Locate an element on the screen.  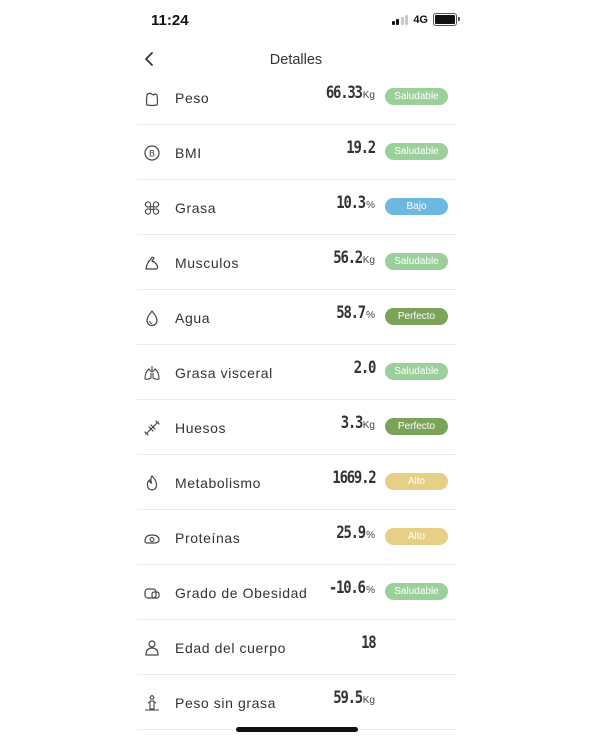
metric-label: Proteínas is located at coordinates (208, 538).